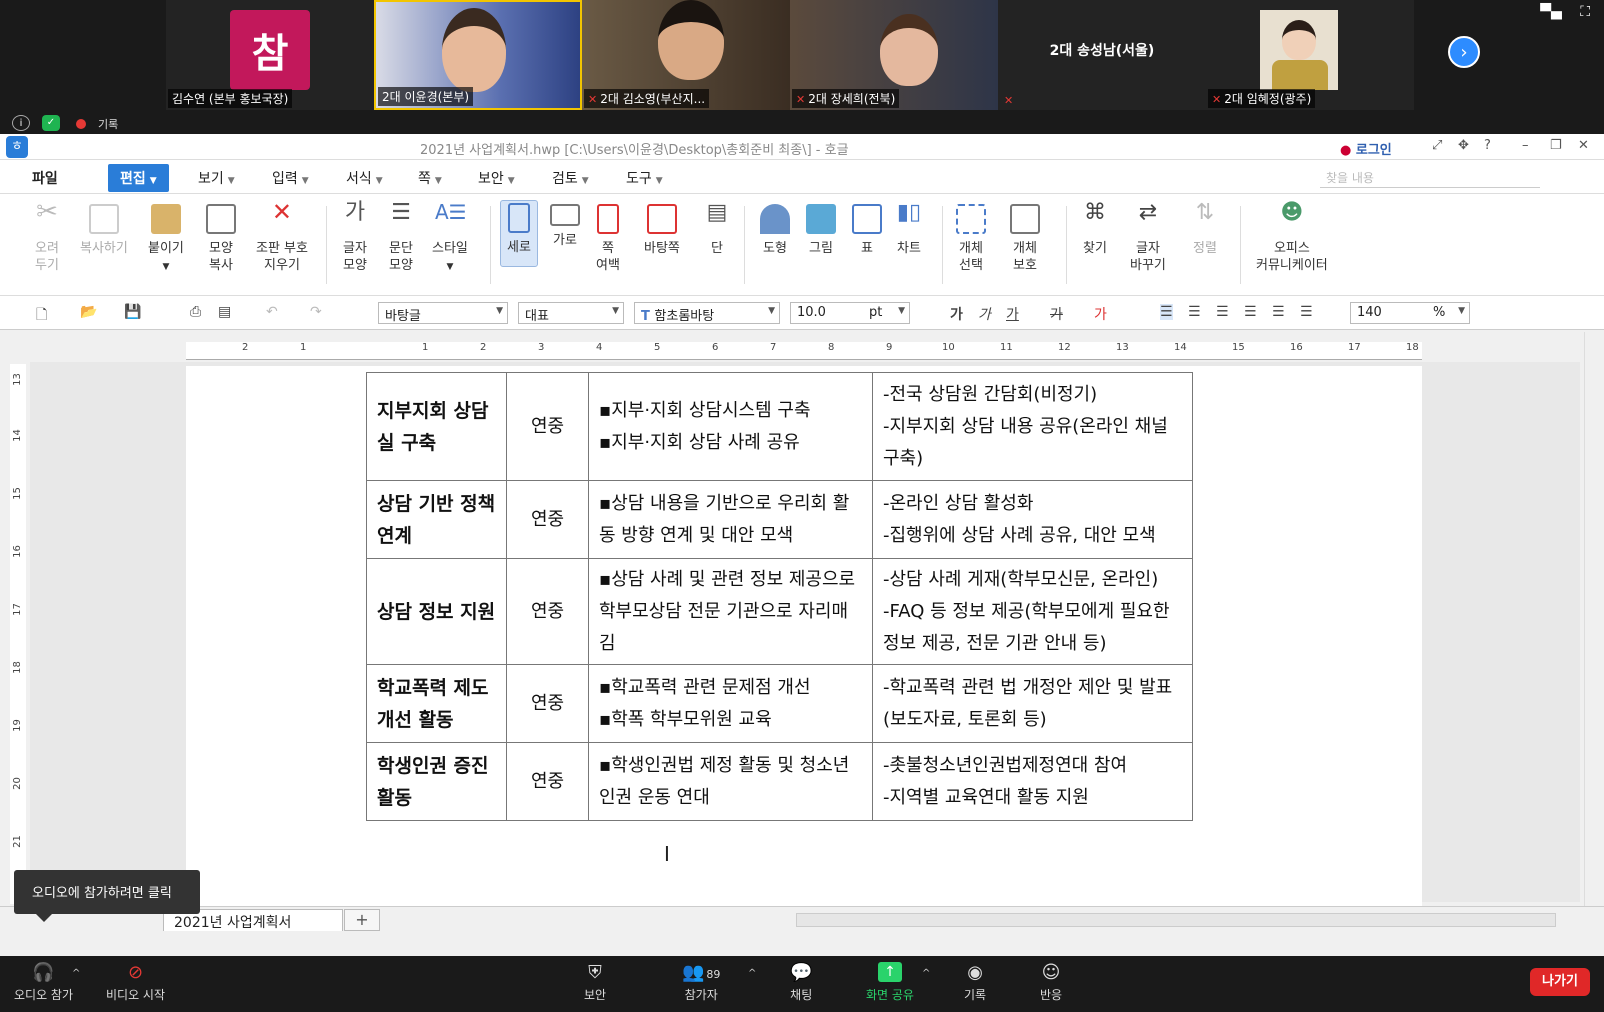 Image resolution: width=1604 pixels, height=1012 pixels. What do you see at coordinates (1012, 314) in the screenshot?
I see `underline-icon: 가` at bounding box center [1012, 314].